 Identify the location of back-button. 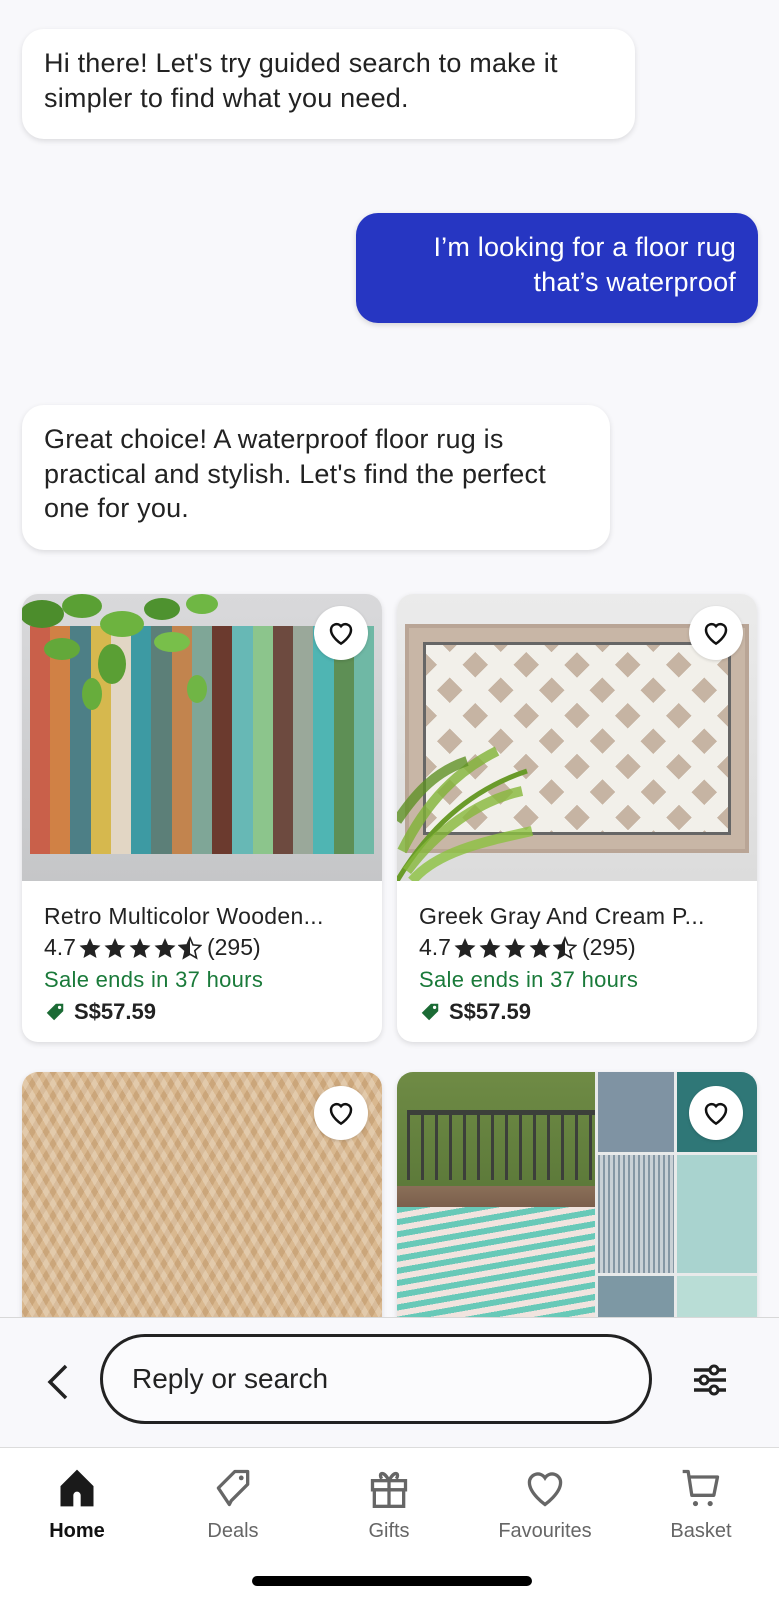
(58, 1382).